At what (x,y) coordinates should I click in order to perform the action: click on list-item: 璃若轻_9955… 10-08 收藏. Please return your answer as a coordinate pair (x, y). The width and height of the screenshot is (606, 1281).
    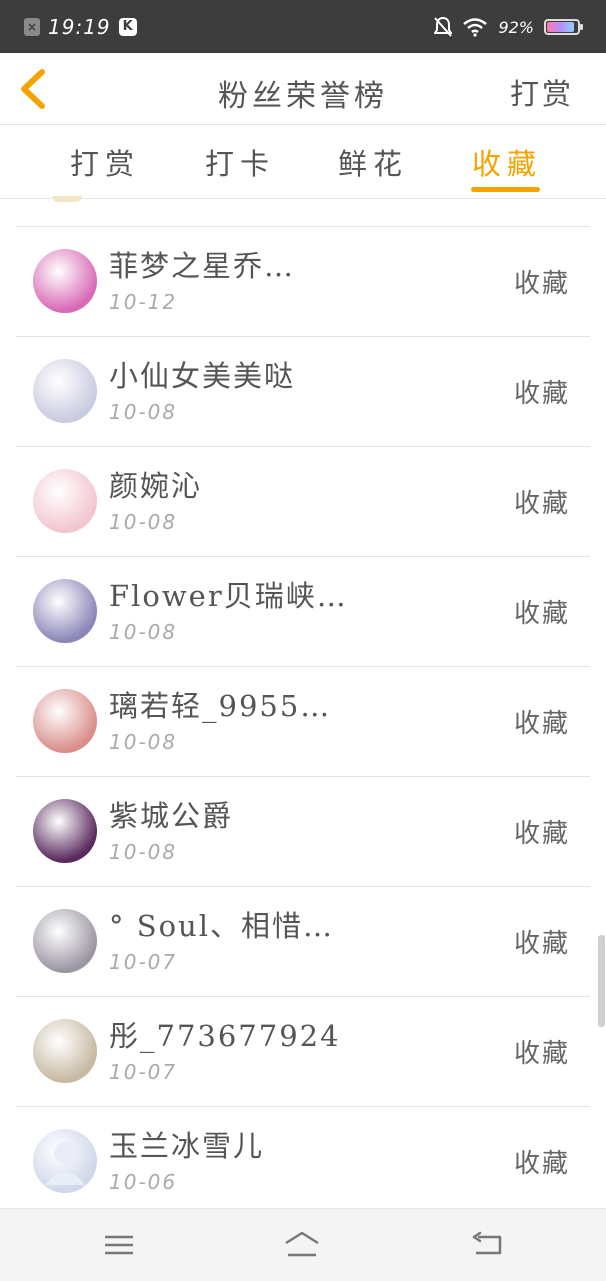
    Looking at the image, I should click on (303, 721).